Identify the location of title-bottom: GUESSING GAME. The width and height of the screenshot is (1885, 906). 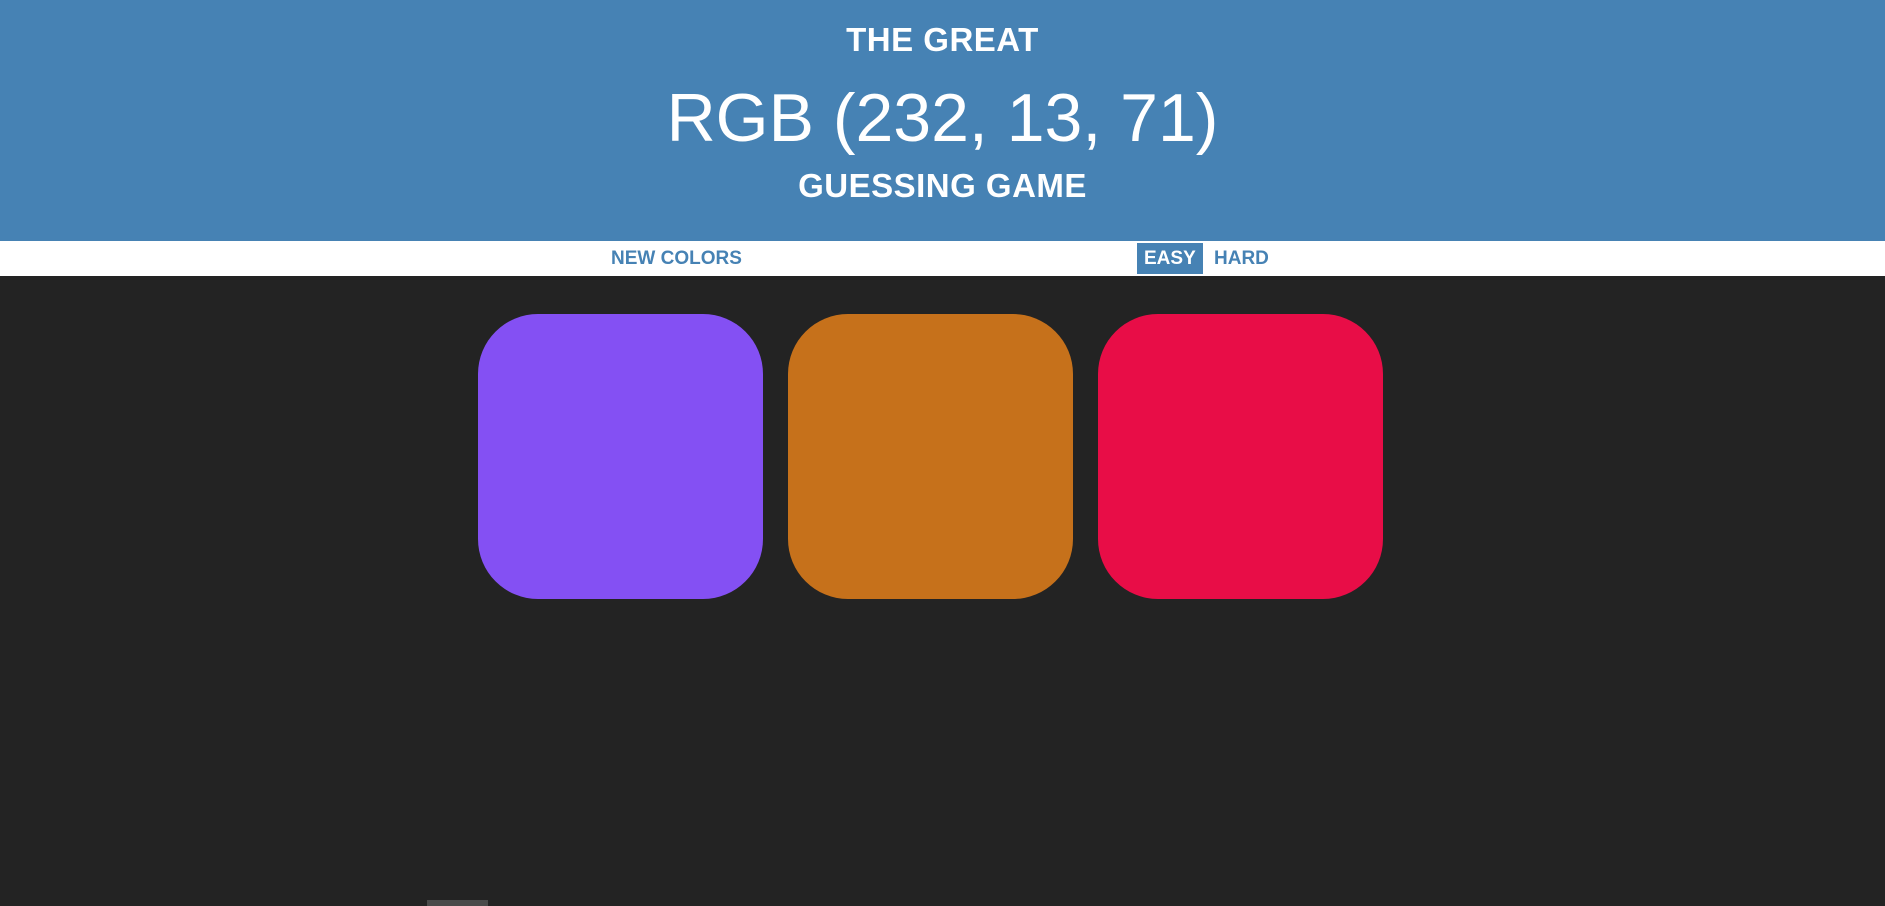
(942, 185).